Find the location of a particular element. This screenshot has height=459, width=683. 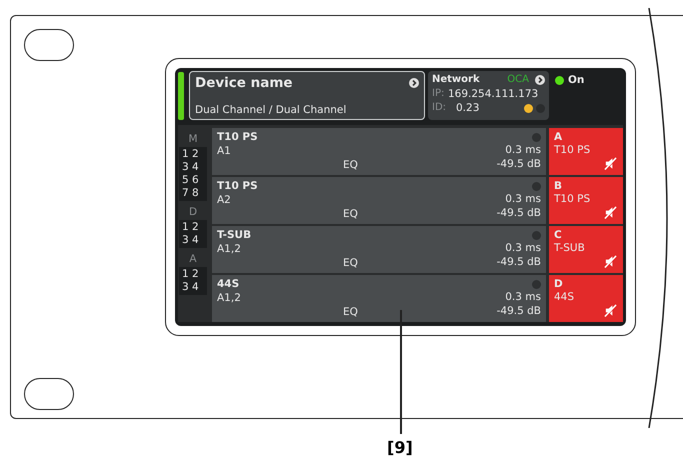

protocol-label: OCA is located at coordinates (518, 80).